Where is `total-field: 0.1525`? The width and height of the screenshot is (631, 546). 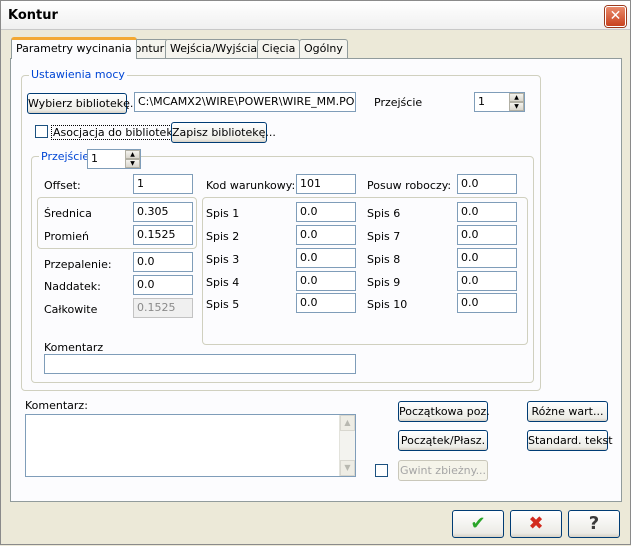 total-field: 0.1525 is located at coordinates (163, 308).